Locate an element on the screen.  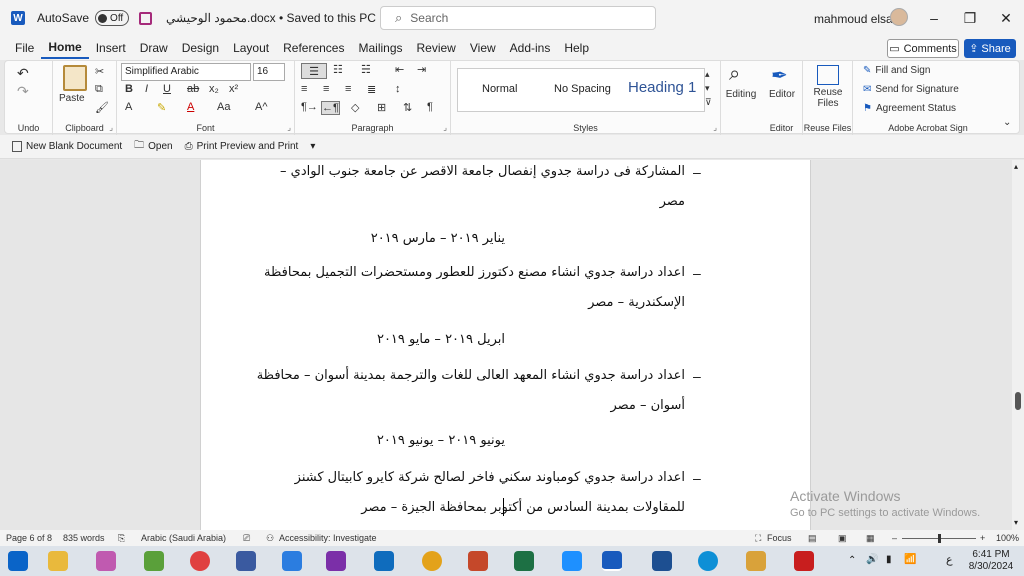
new-blank-document-button: New Blank Document is located at coordinates (67, 146).